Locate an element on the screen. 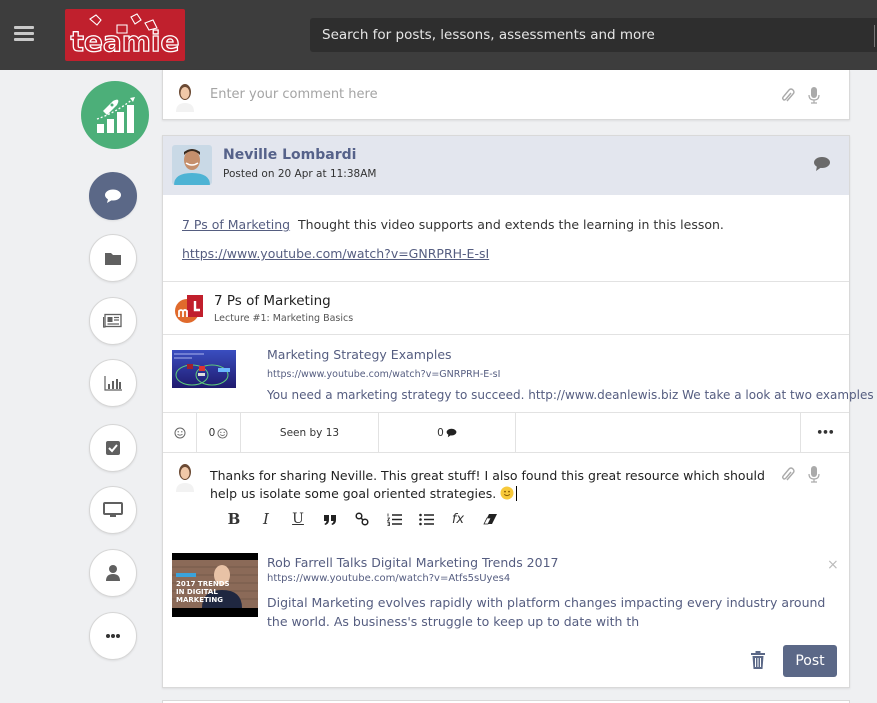  eraser-icon is located at coordinates (489, 519).